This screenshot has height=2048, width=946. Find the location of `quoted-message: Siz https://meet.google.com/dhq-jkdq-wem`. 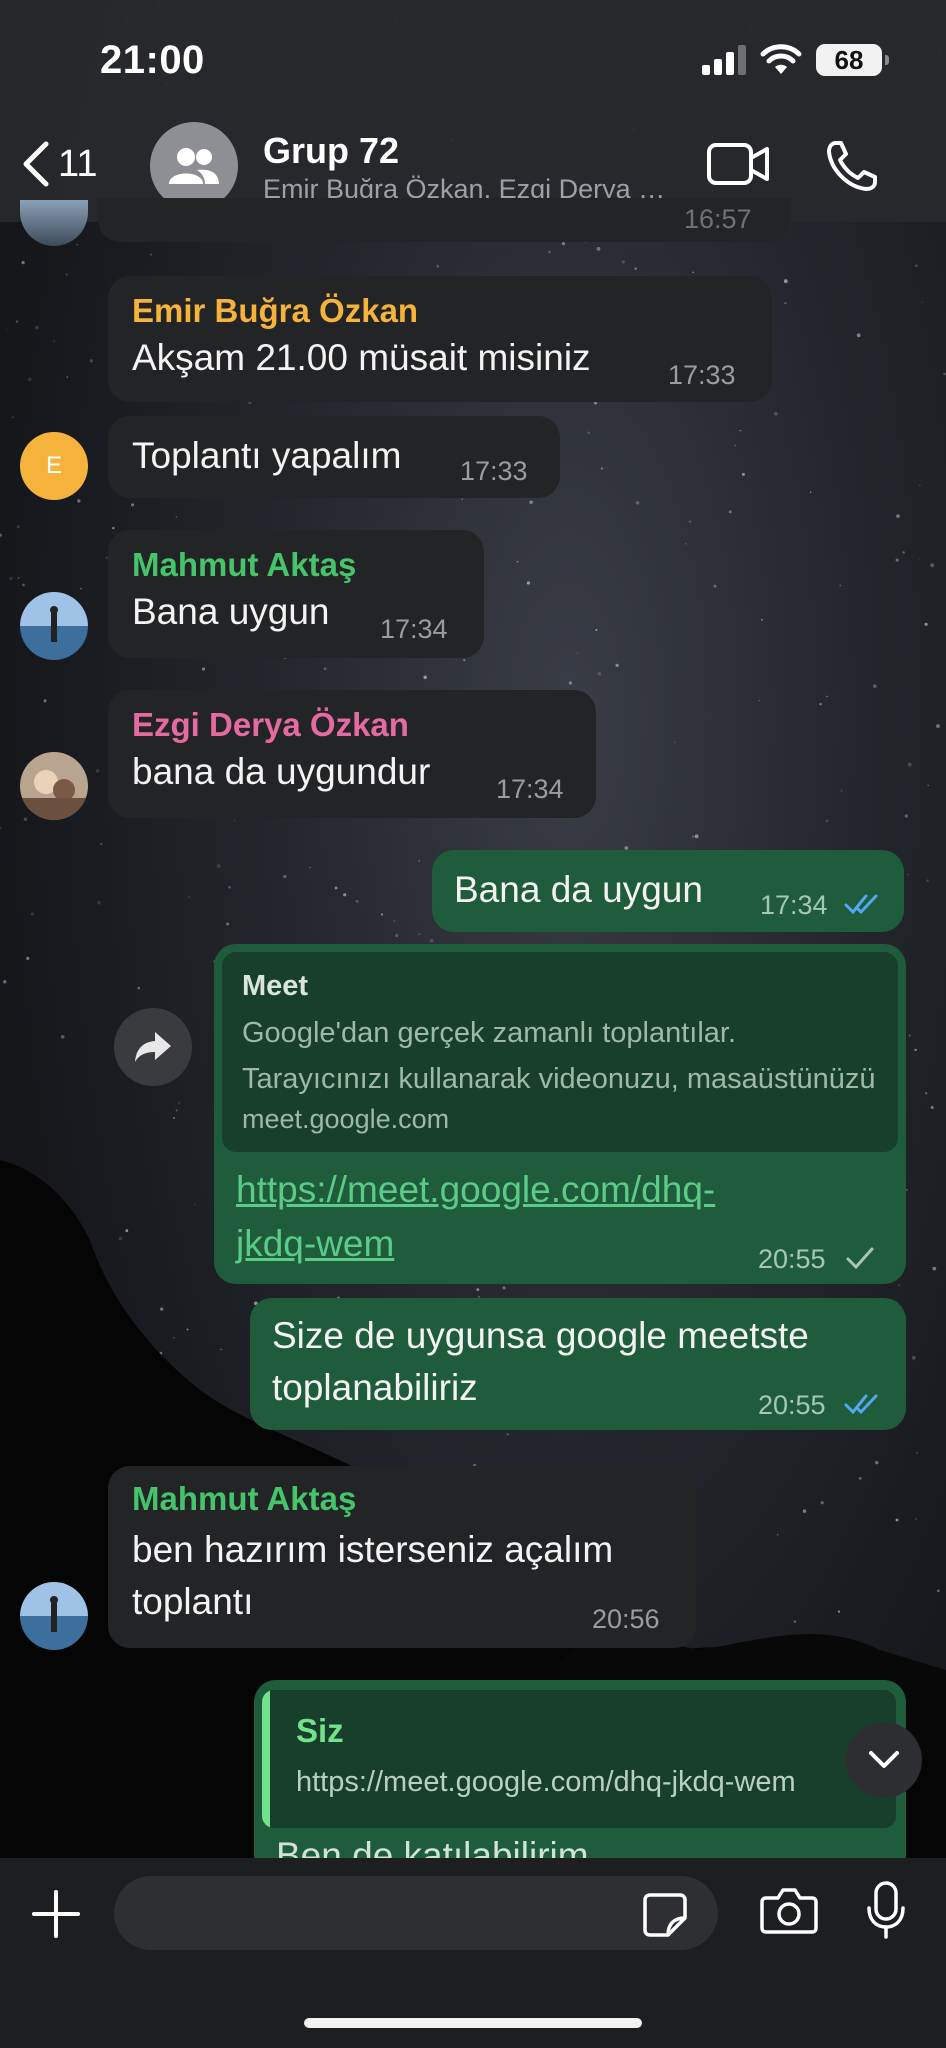

quoted-message: Siz https://meet.google.com/dhq-jkdq-wem is located at coordinates (579, 1759).